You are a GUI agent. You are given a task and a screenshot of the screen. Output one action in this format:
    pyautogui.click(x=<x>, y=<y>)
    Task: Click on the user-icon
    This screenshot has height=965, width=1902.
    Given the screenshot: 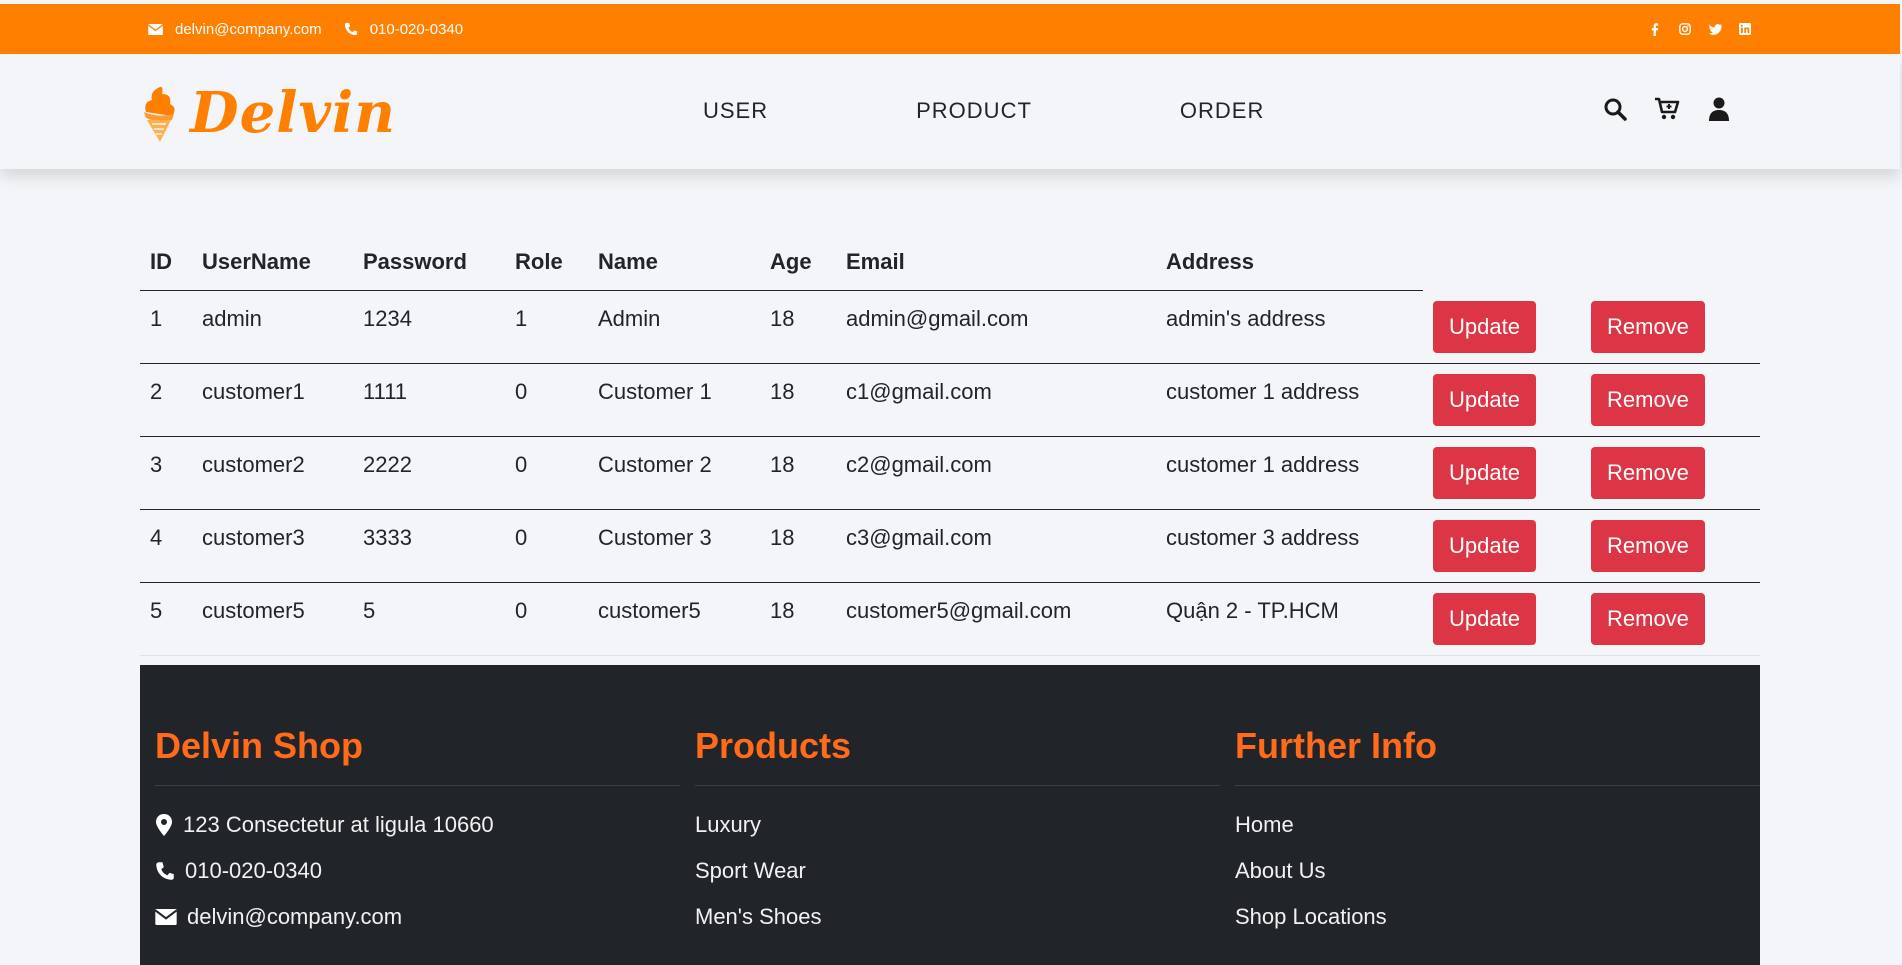 What is the action you would take?
    pyautogui.click(x=1719, y=109)
    